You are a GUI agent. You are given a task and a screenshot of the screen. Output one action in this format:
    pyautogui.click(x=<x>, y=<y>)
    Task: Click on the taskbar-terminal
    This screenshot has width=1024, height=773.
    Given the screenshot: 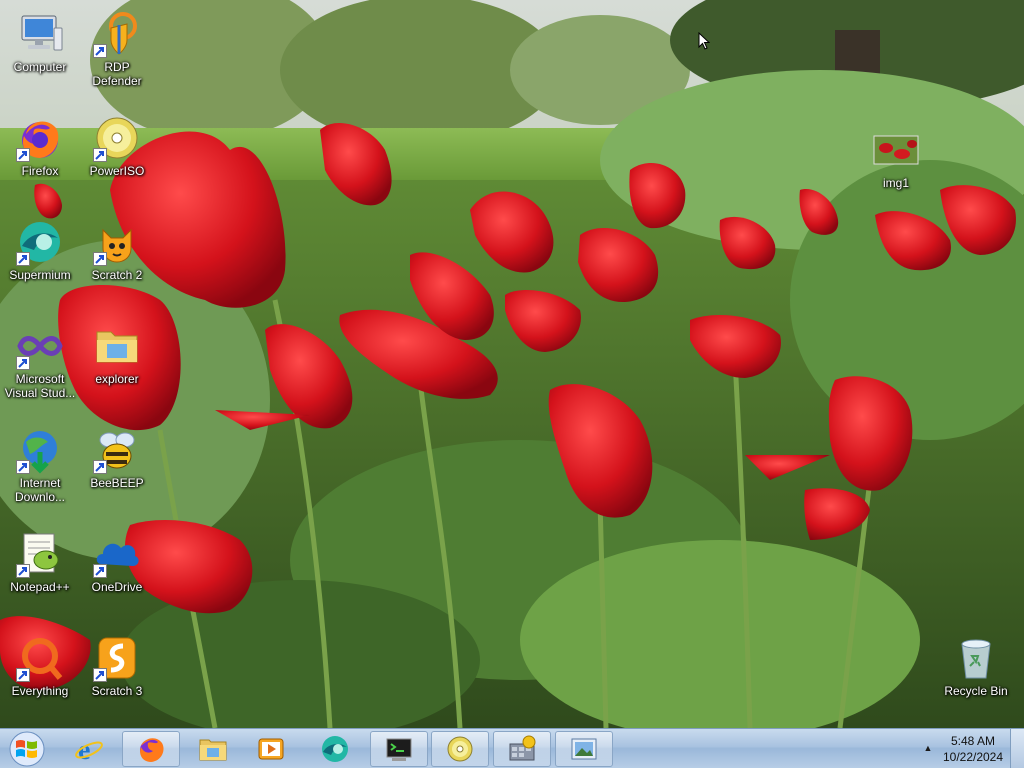 What is the action you would take?
    pyautogui.click(x=399, y=749)
    